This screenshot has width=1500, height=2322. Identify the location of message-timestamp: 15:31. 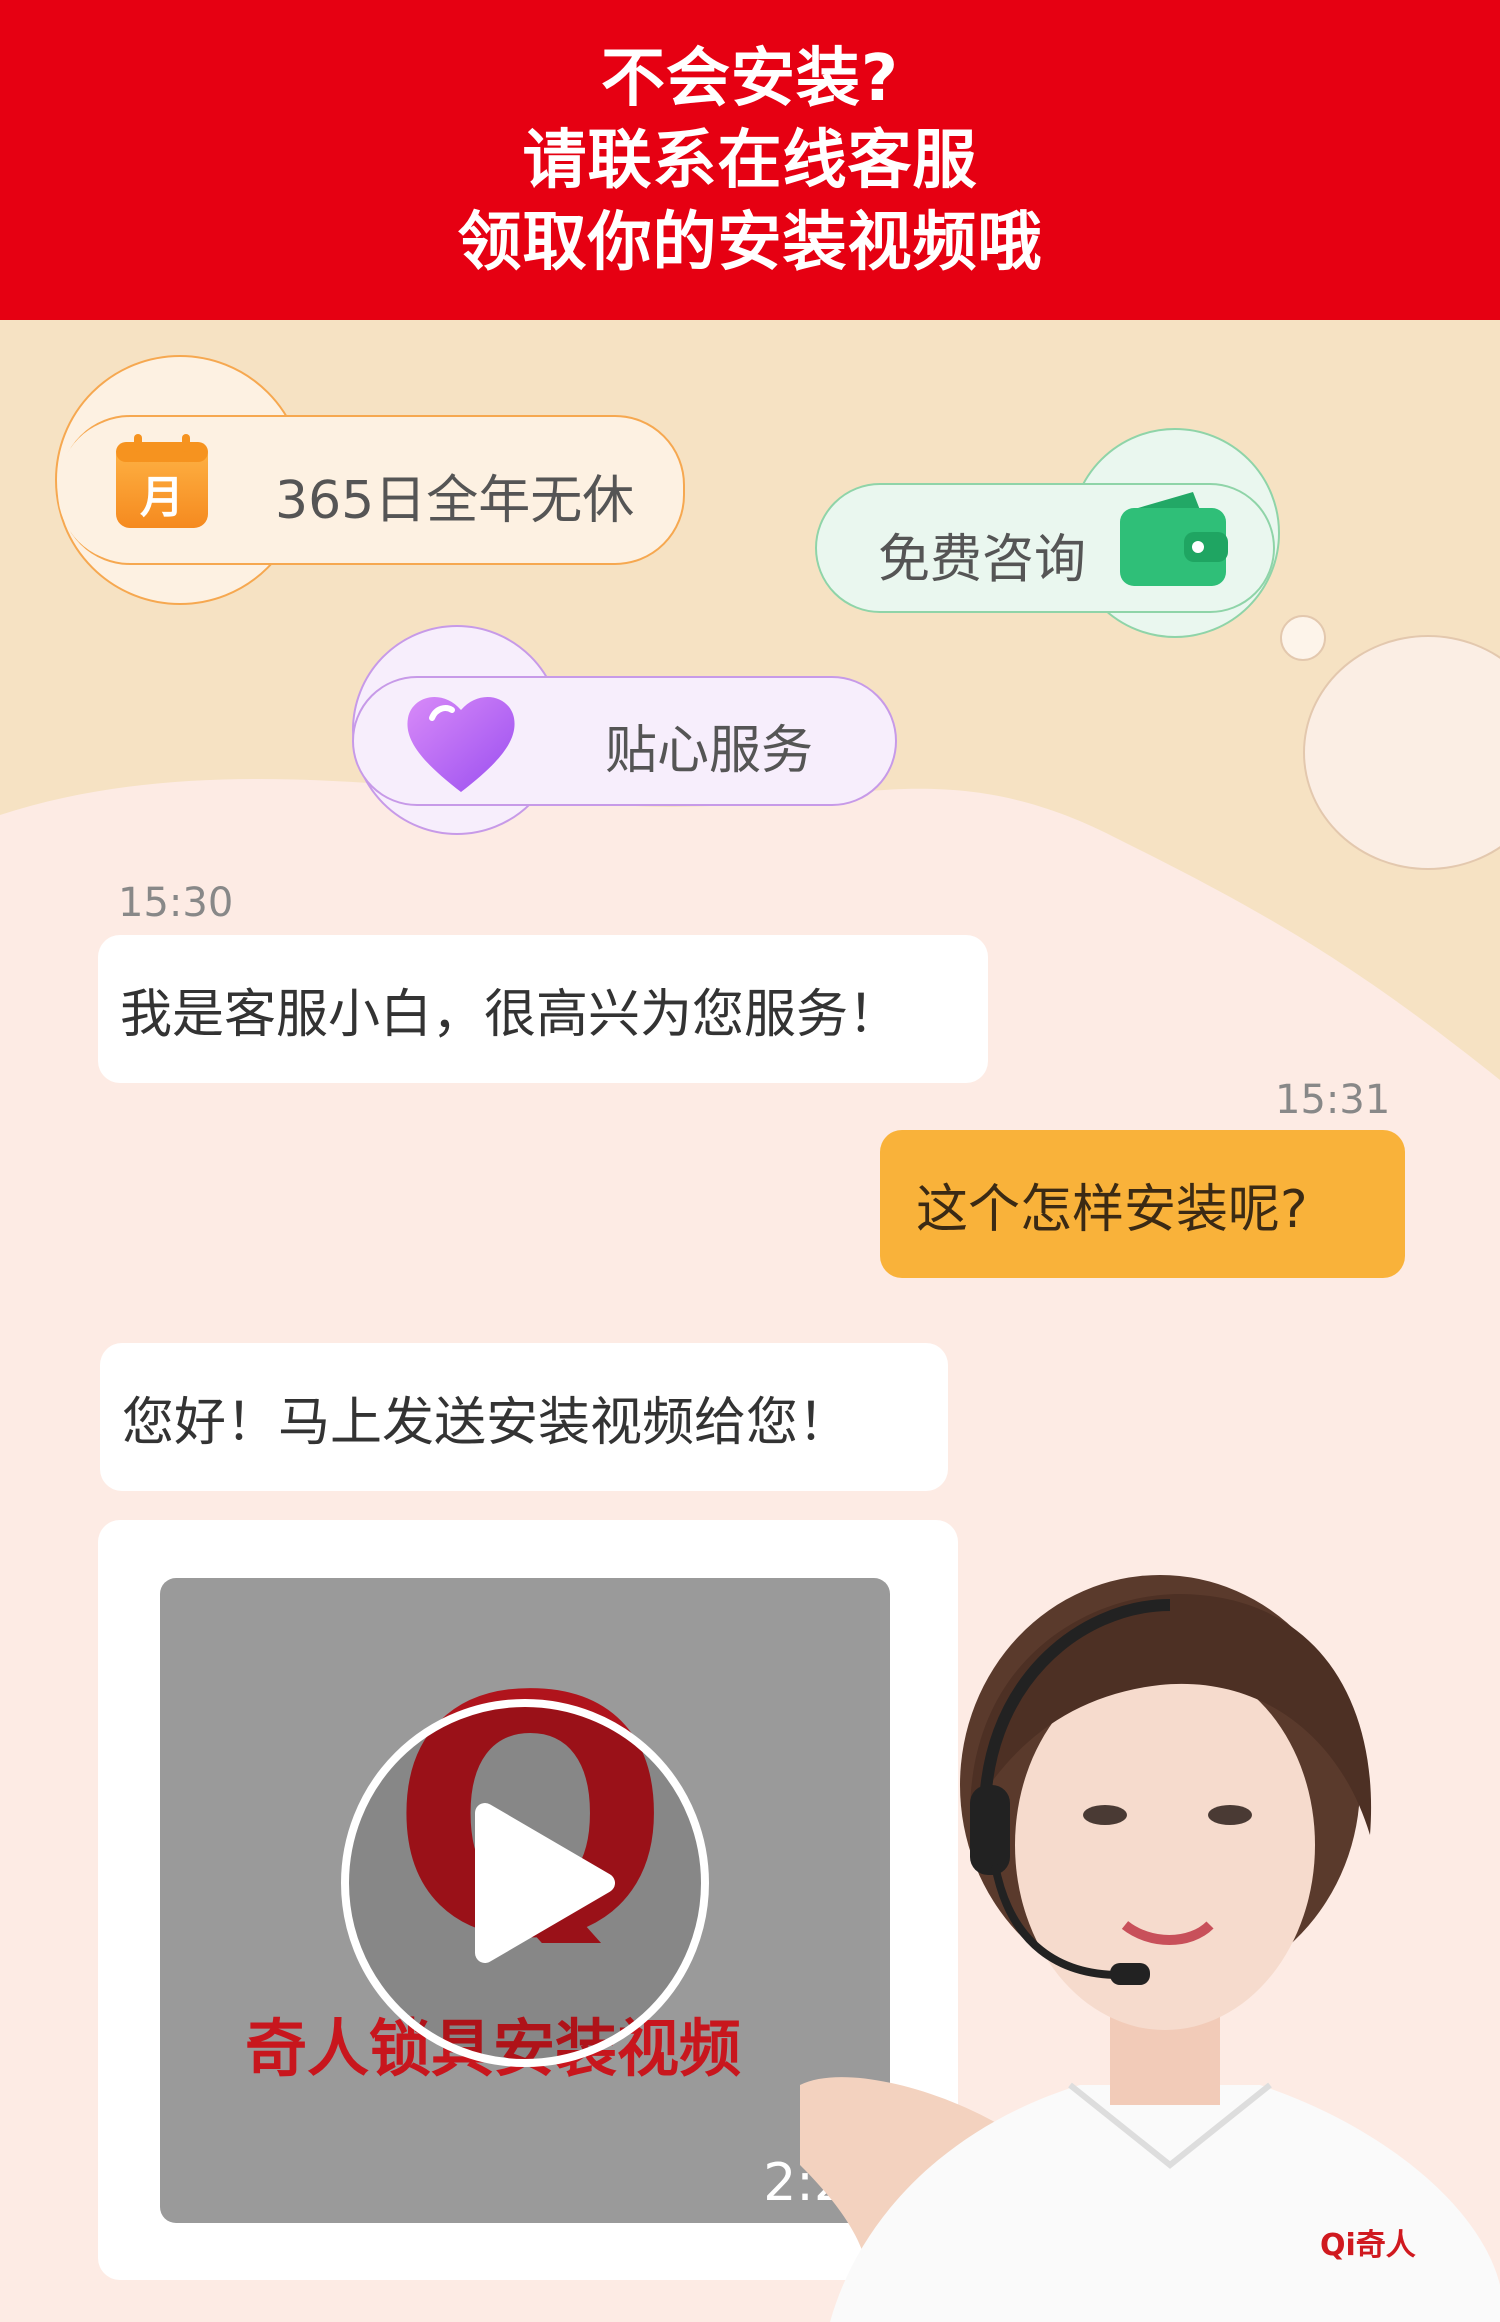
(1333, 1100).